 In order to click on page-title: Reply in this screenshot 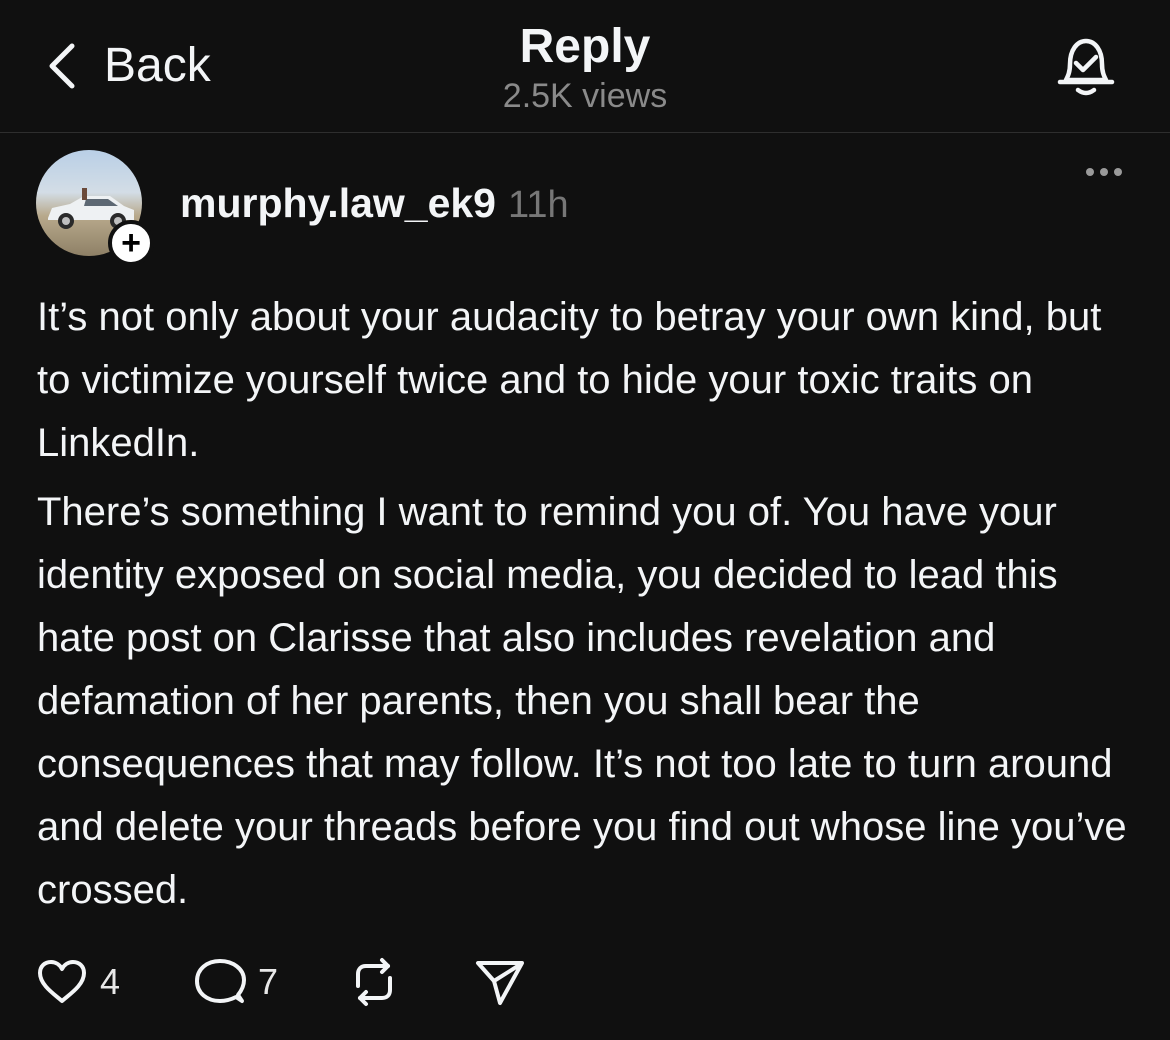, I will do `click(585, 46)`.